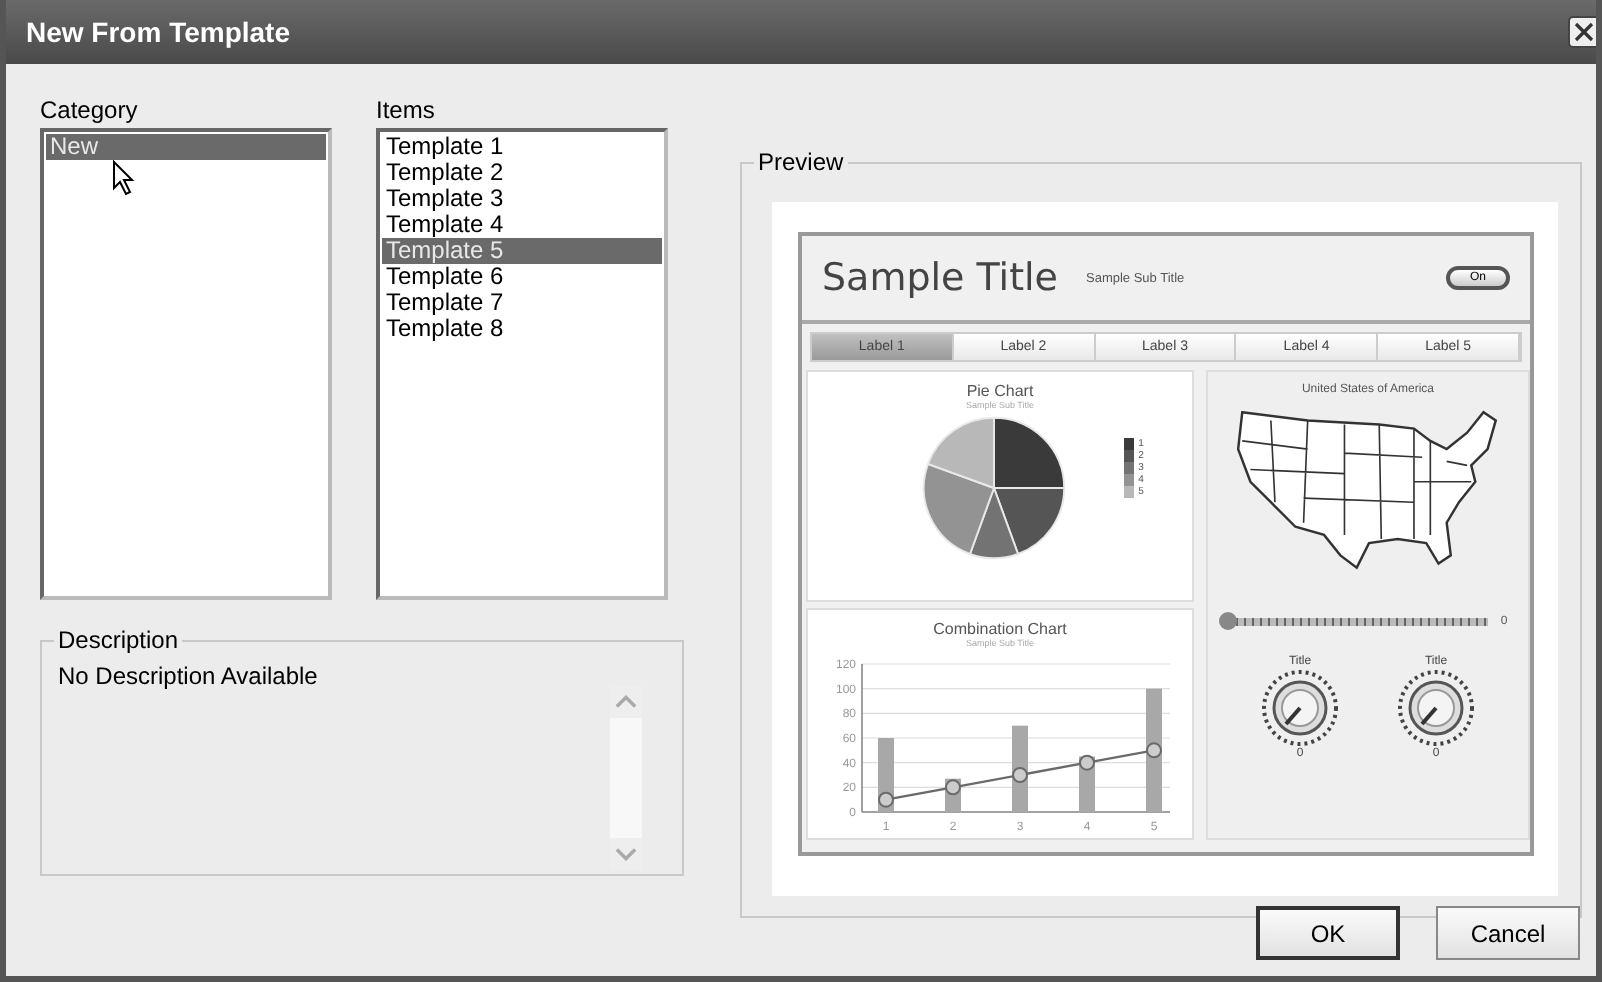 Image resolution: width=1602 pixels, height=982 pixels. What do you see at coordinates (1228, 621) in the screenshot?
I see `slider-thumb` at bounding box center [1228, 621].